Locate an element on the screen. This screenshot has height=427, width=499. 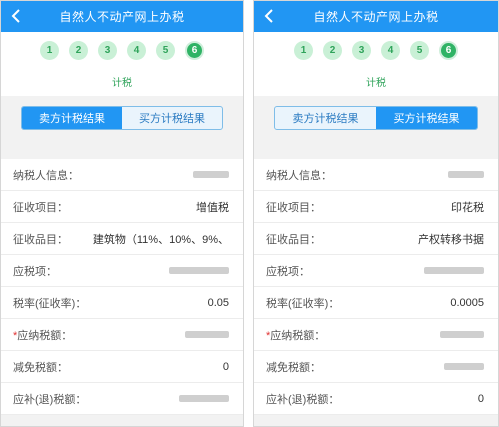
tax-row: 减免税额： is located at coordinates (376, 367).